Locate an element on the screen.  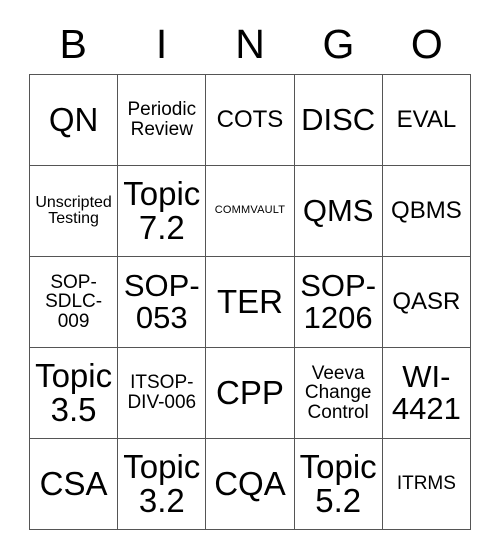
bingo-cell: SOP-1206 is located at coordinates (338, 302).